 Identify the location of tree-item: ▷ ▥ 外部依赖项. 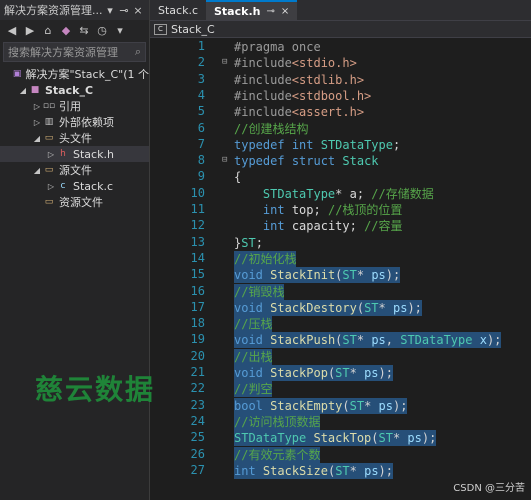
(74, 122).